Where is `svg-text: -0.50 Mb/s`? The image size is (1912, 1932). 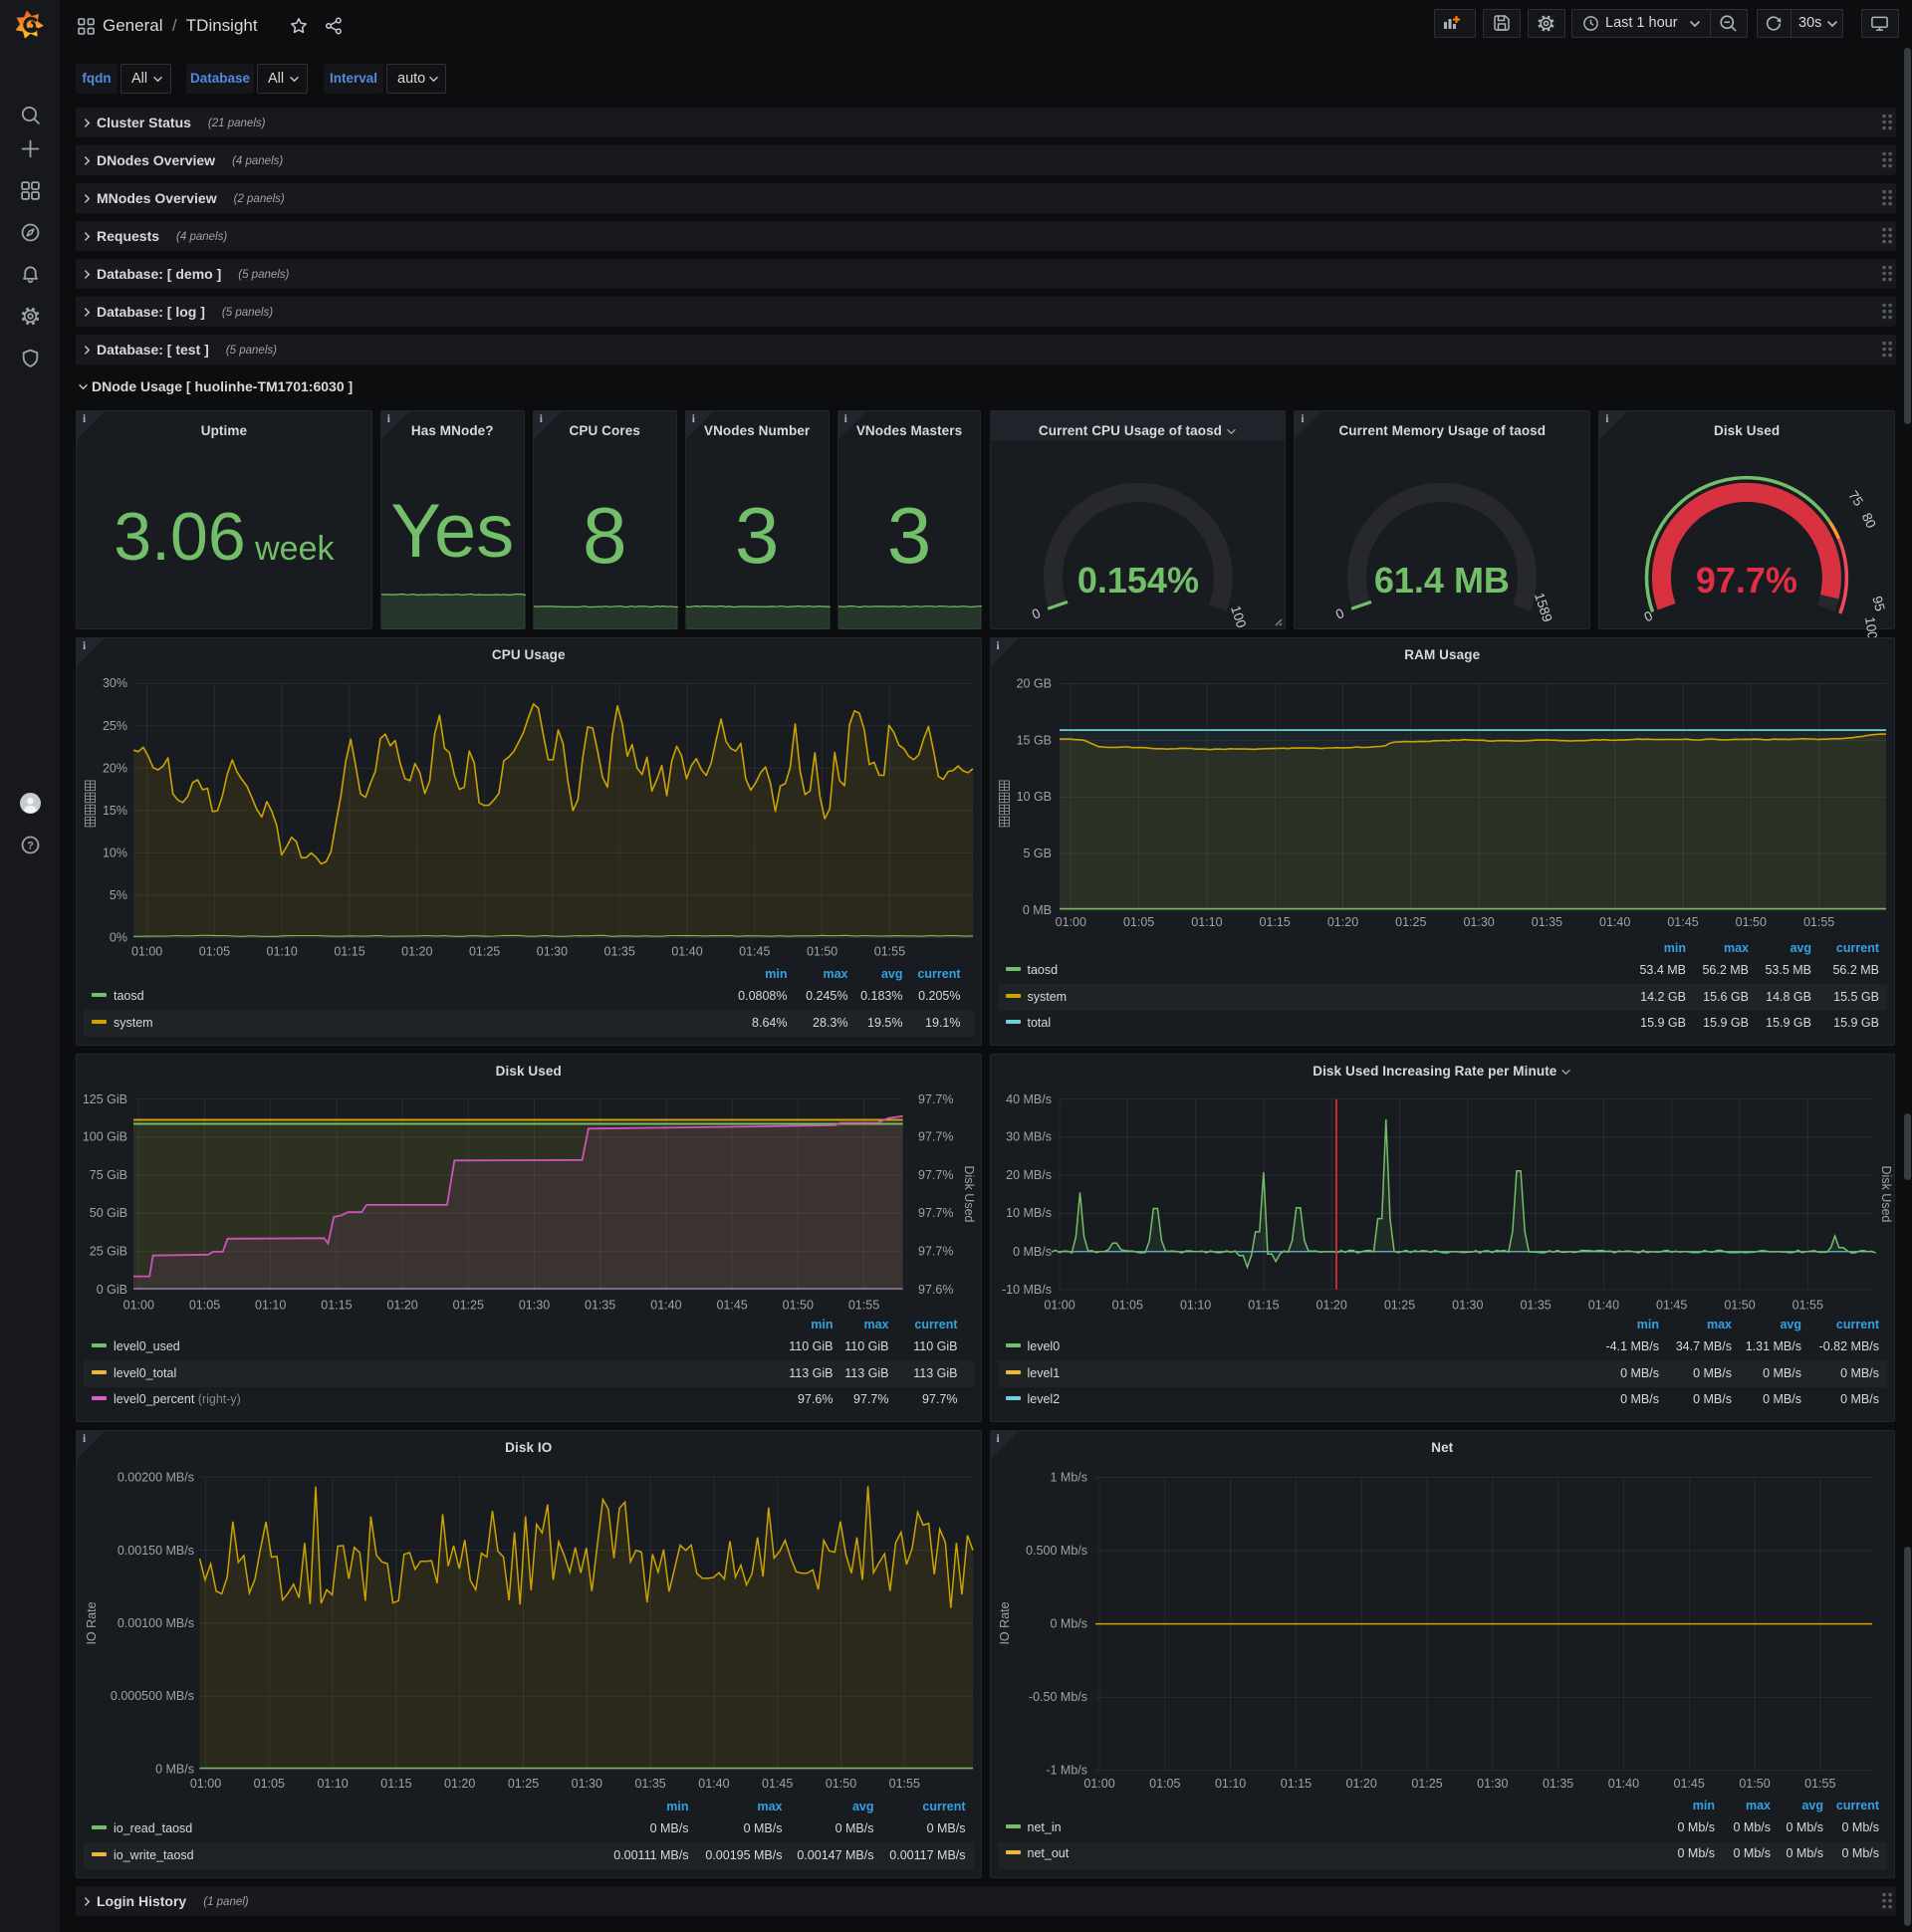 svg-text: -0.50 Mb/s is located at coordinates (1058, 1697).